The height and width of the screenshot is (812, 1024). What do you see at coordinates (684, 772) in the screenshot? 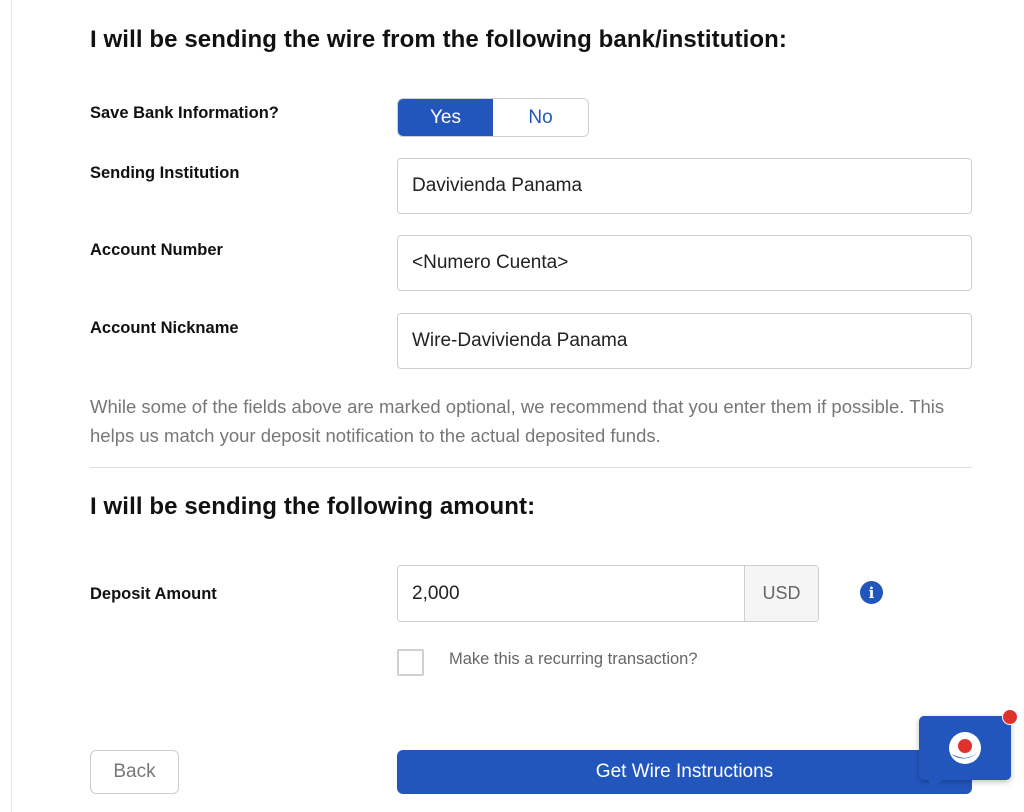
I see `get-wire-instructions-button: Get Wire Instructions` at bounding box center [684, 772].